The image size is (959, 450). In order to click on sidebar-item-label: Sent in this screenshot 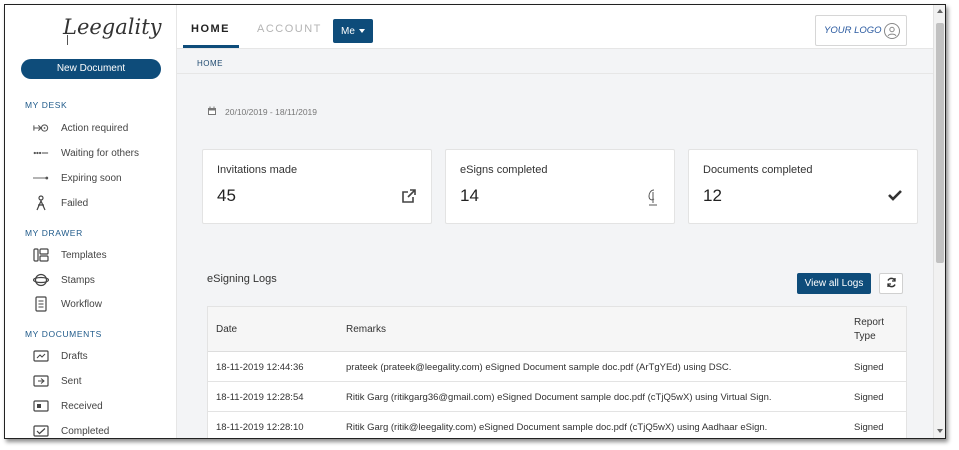, I will do `click(71, 381)`.